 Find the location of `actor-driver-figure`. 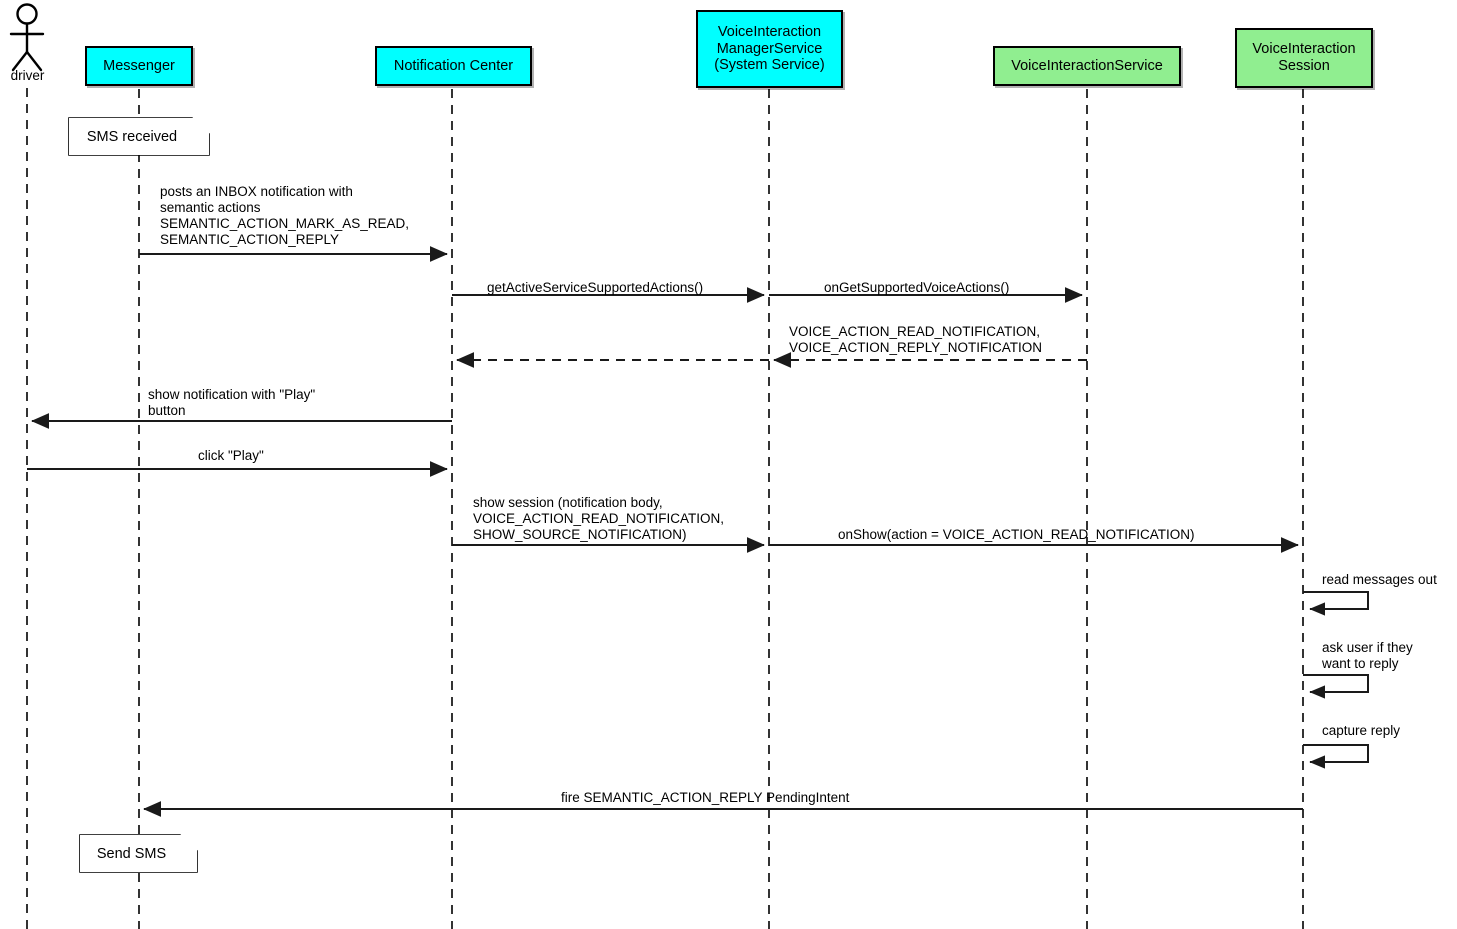

actor-driver-figure is located at coordinates (27, 37).